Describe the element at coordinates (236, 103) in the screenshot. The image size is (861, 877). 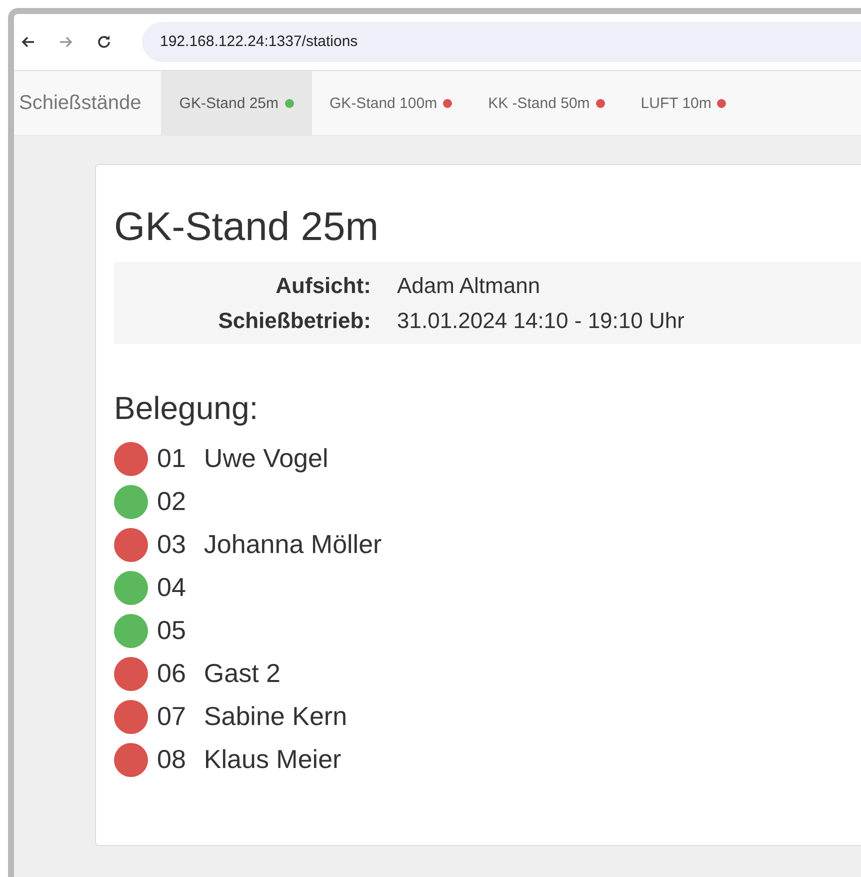
I see `station-tab: GK-Stand 25m` at that location.